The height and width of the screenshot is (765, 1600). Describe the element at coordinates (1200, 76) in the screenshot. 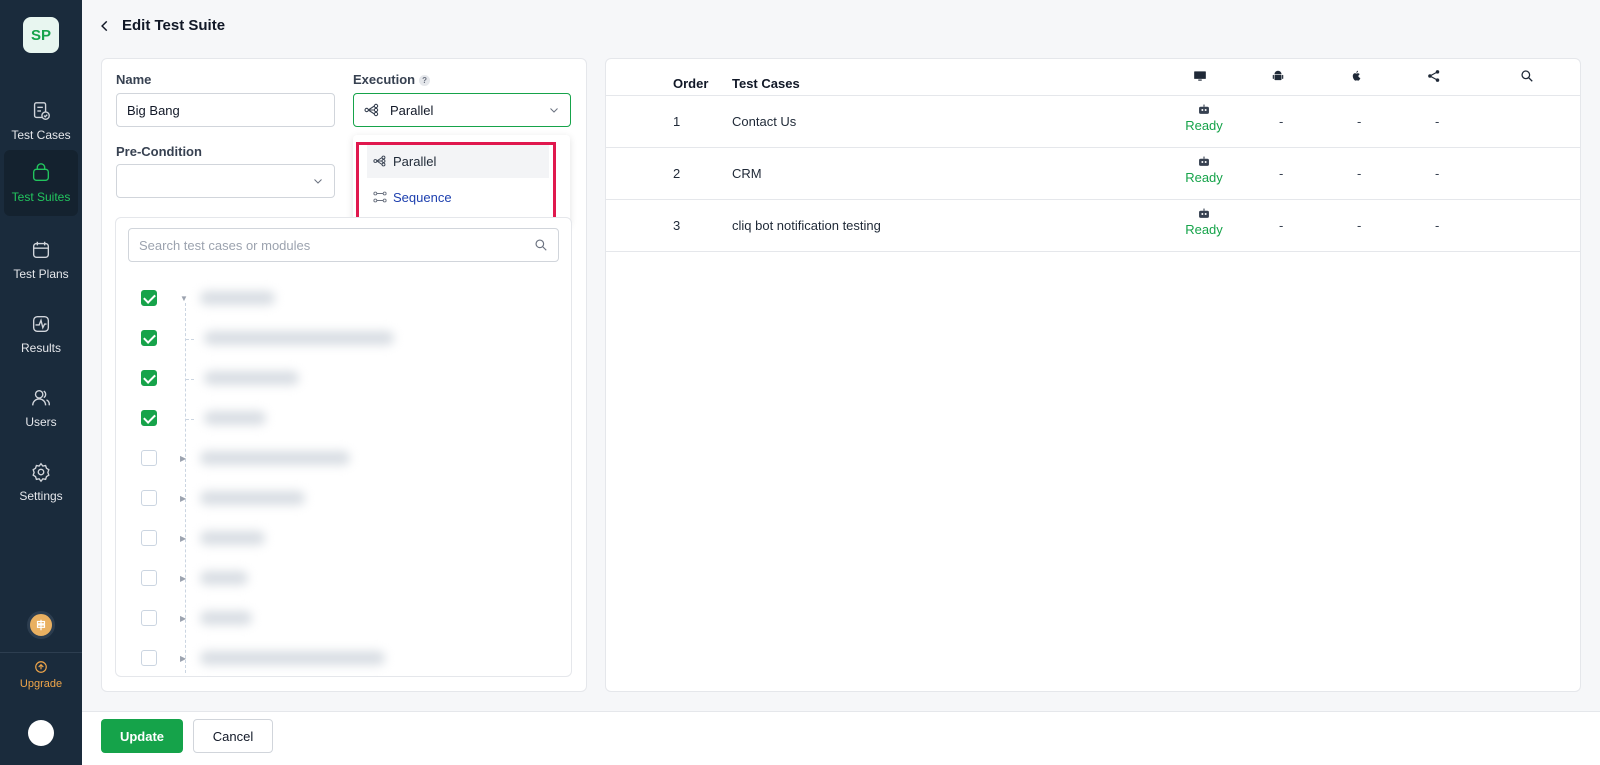

I see `monitor-icon` at that location.